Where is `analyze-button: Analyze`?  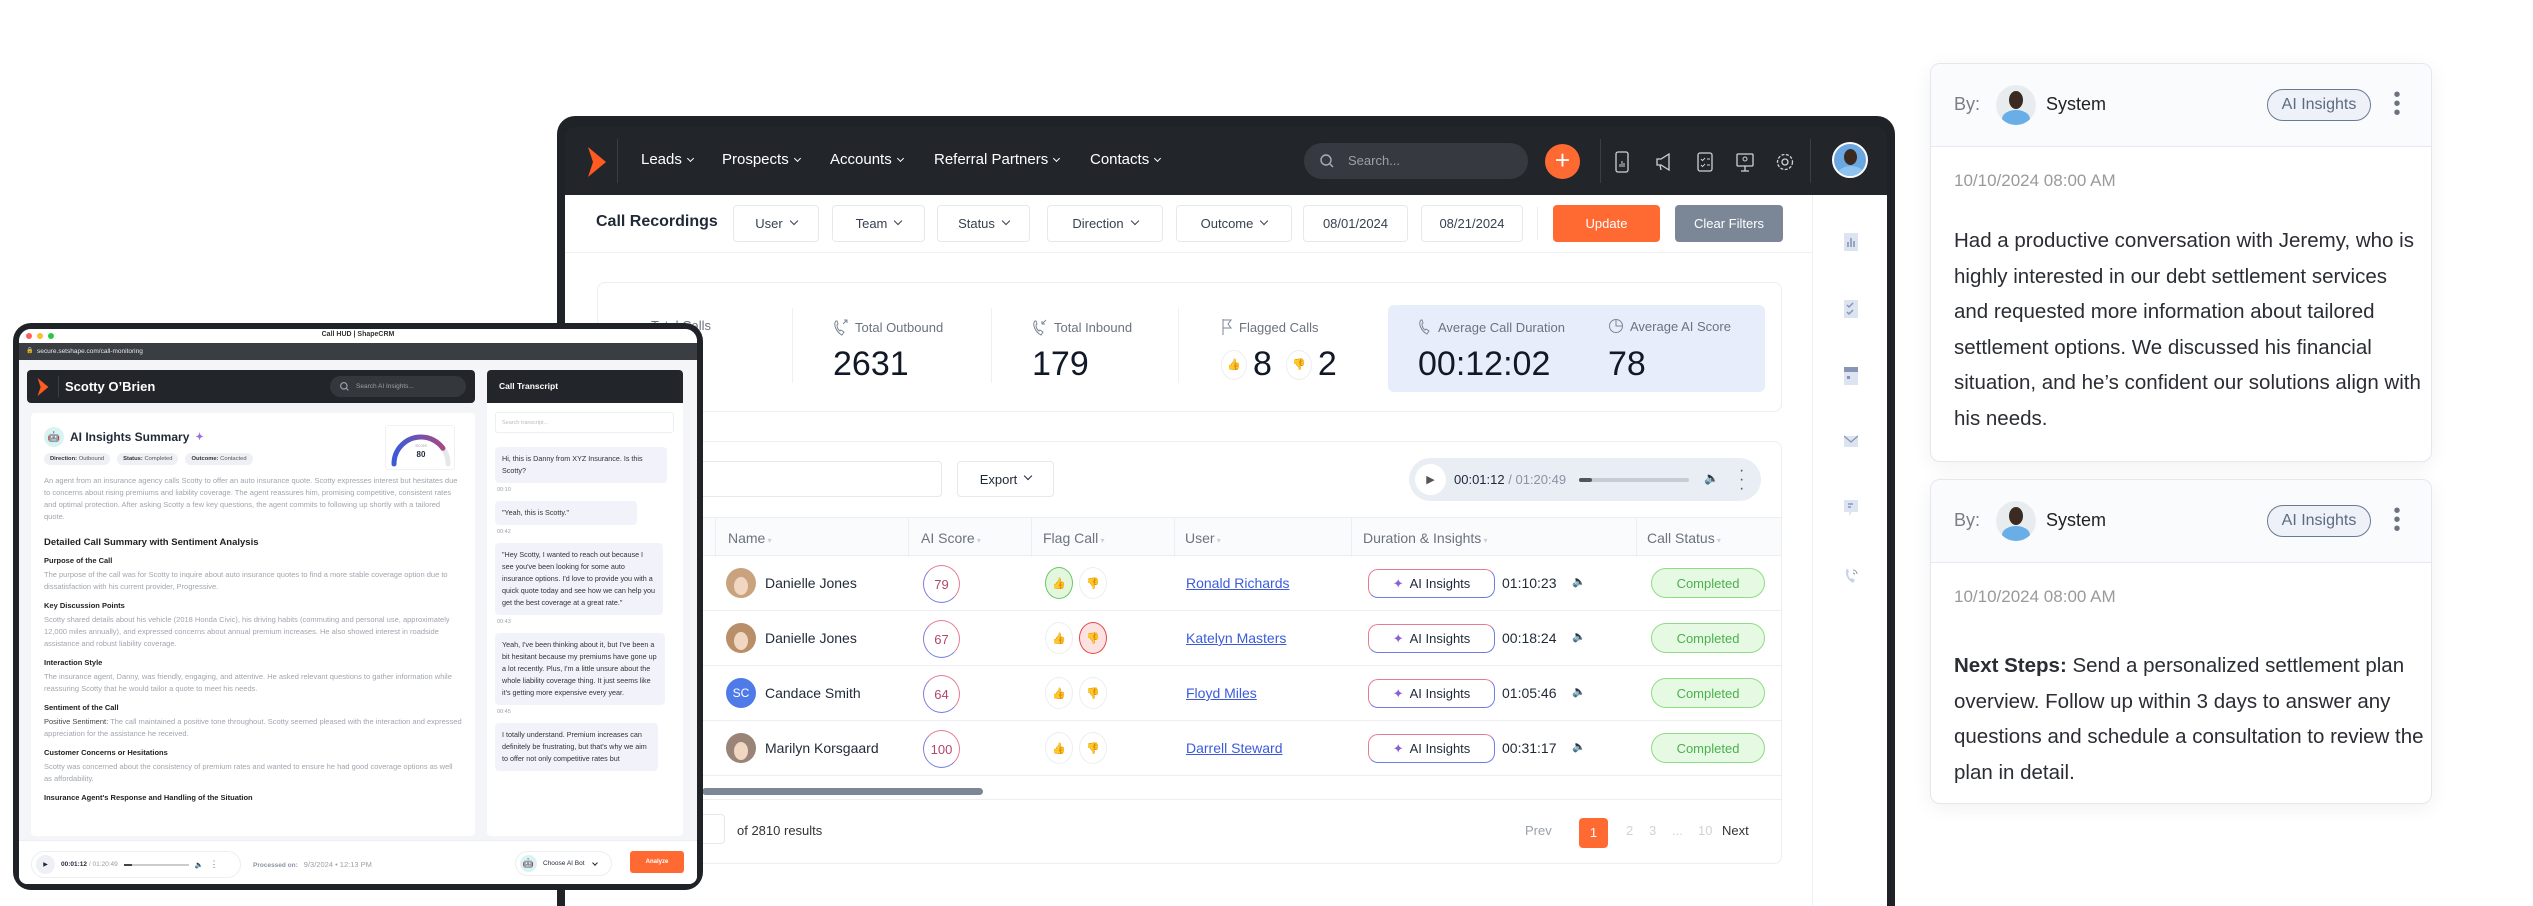
analyze-button: Analyze is located at coordinates (657, 862).